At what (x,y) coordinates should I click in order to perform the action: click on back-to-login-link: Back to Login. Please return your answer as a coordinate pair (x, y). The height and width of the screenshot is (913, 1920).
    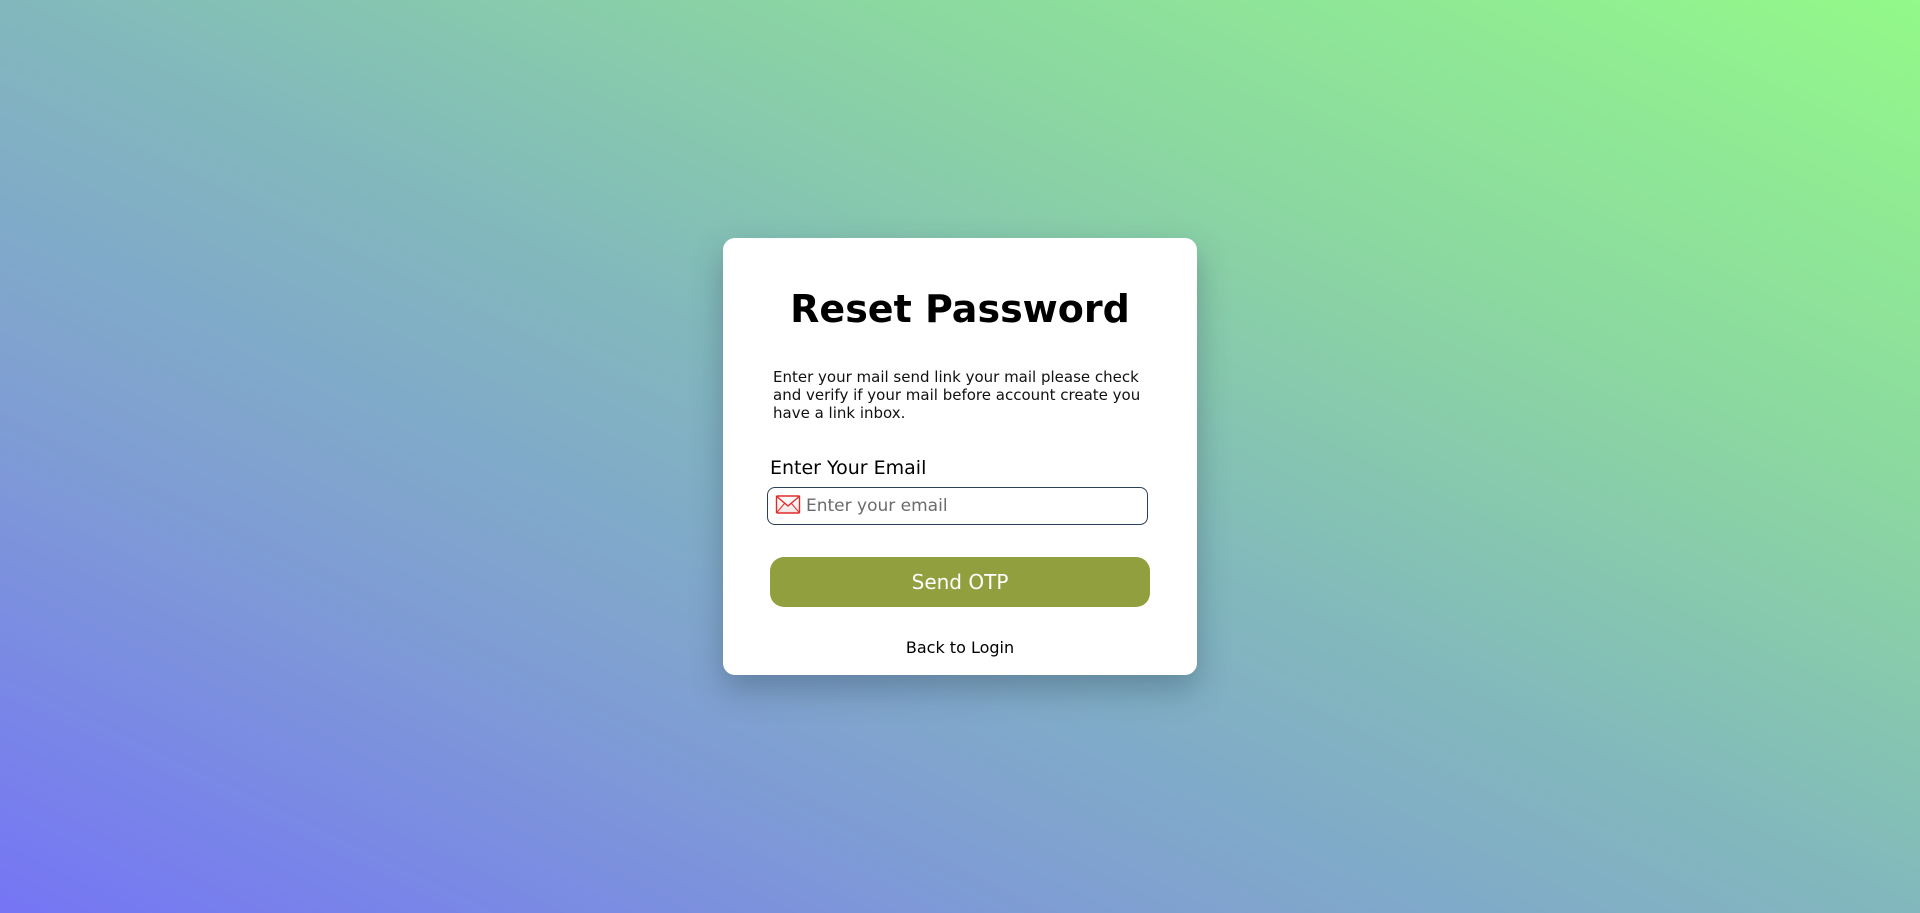
    Looking at the image, I should click on (960, 648).